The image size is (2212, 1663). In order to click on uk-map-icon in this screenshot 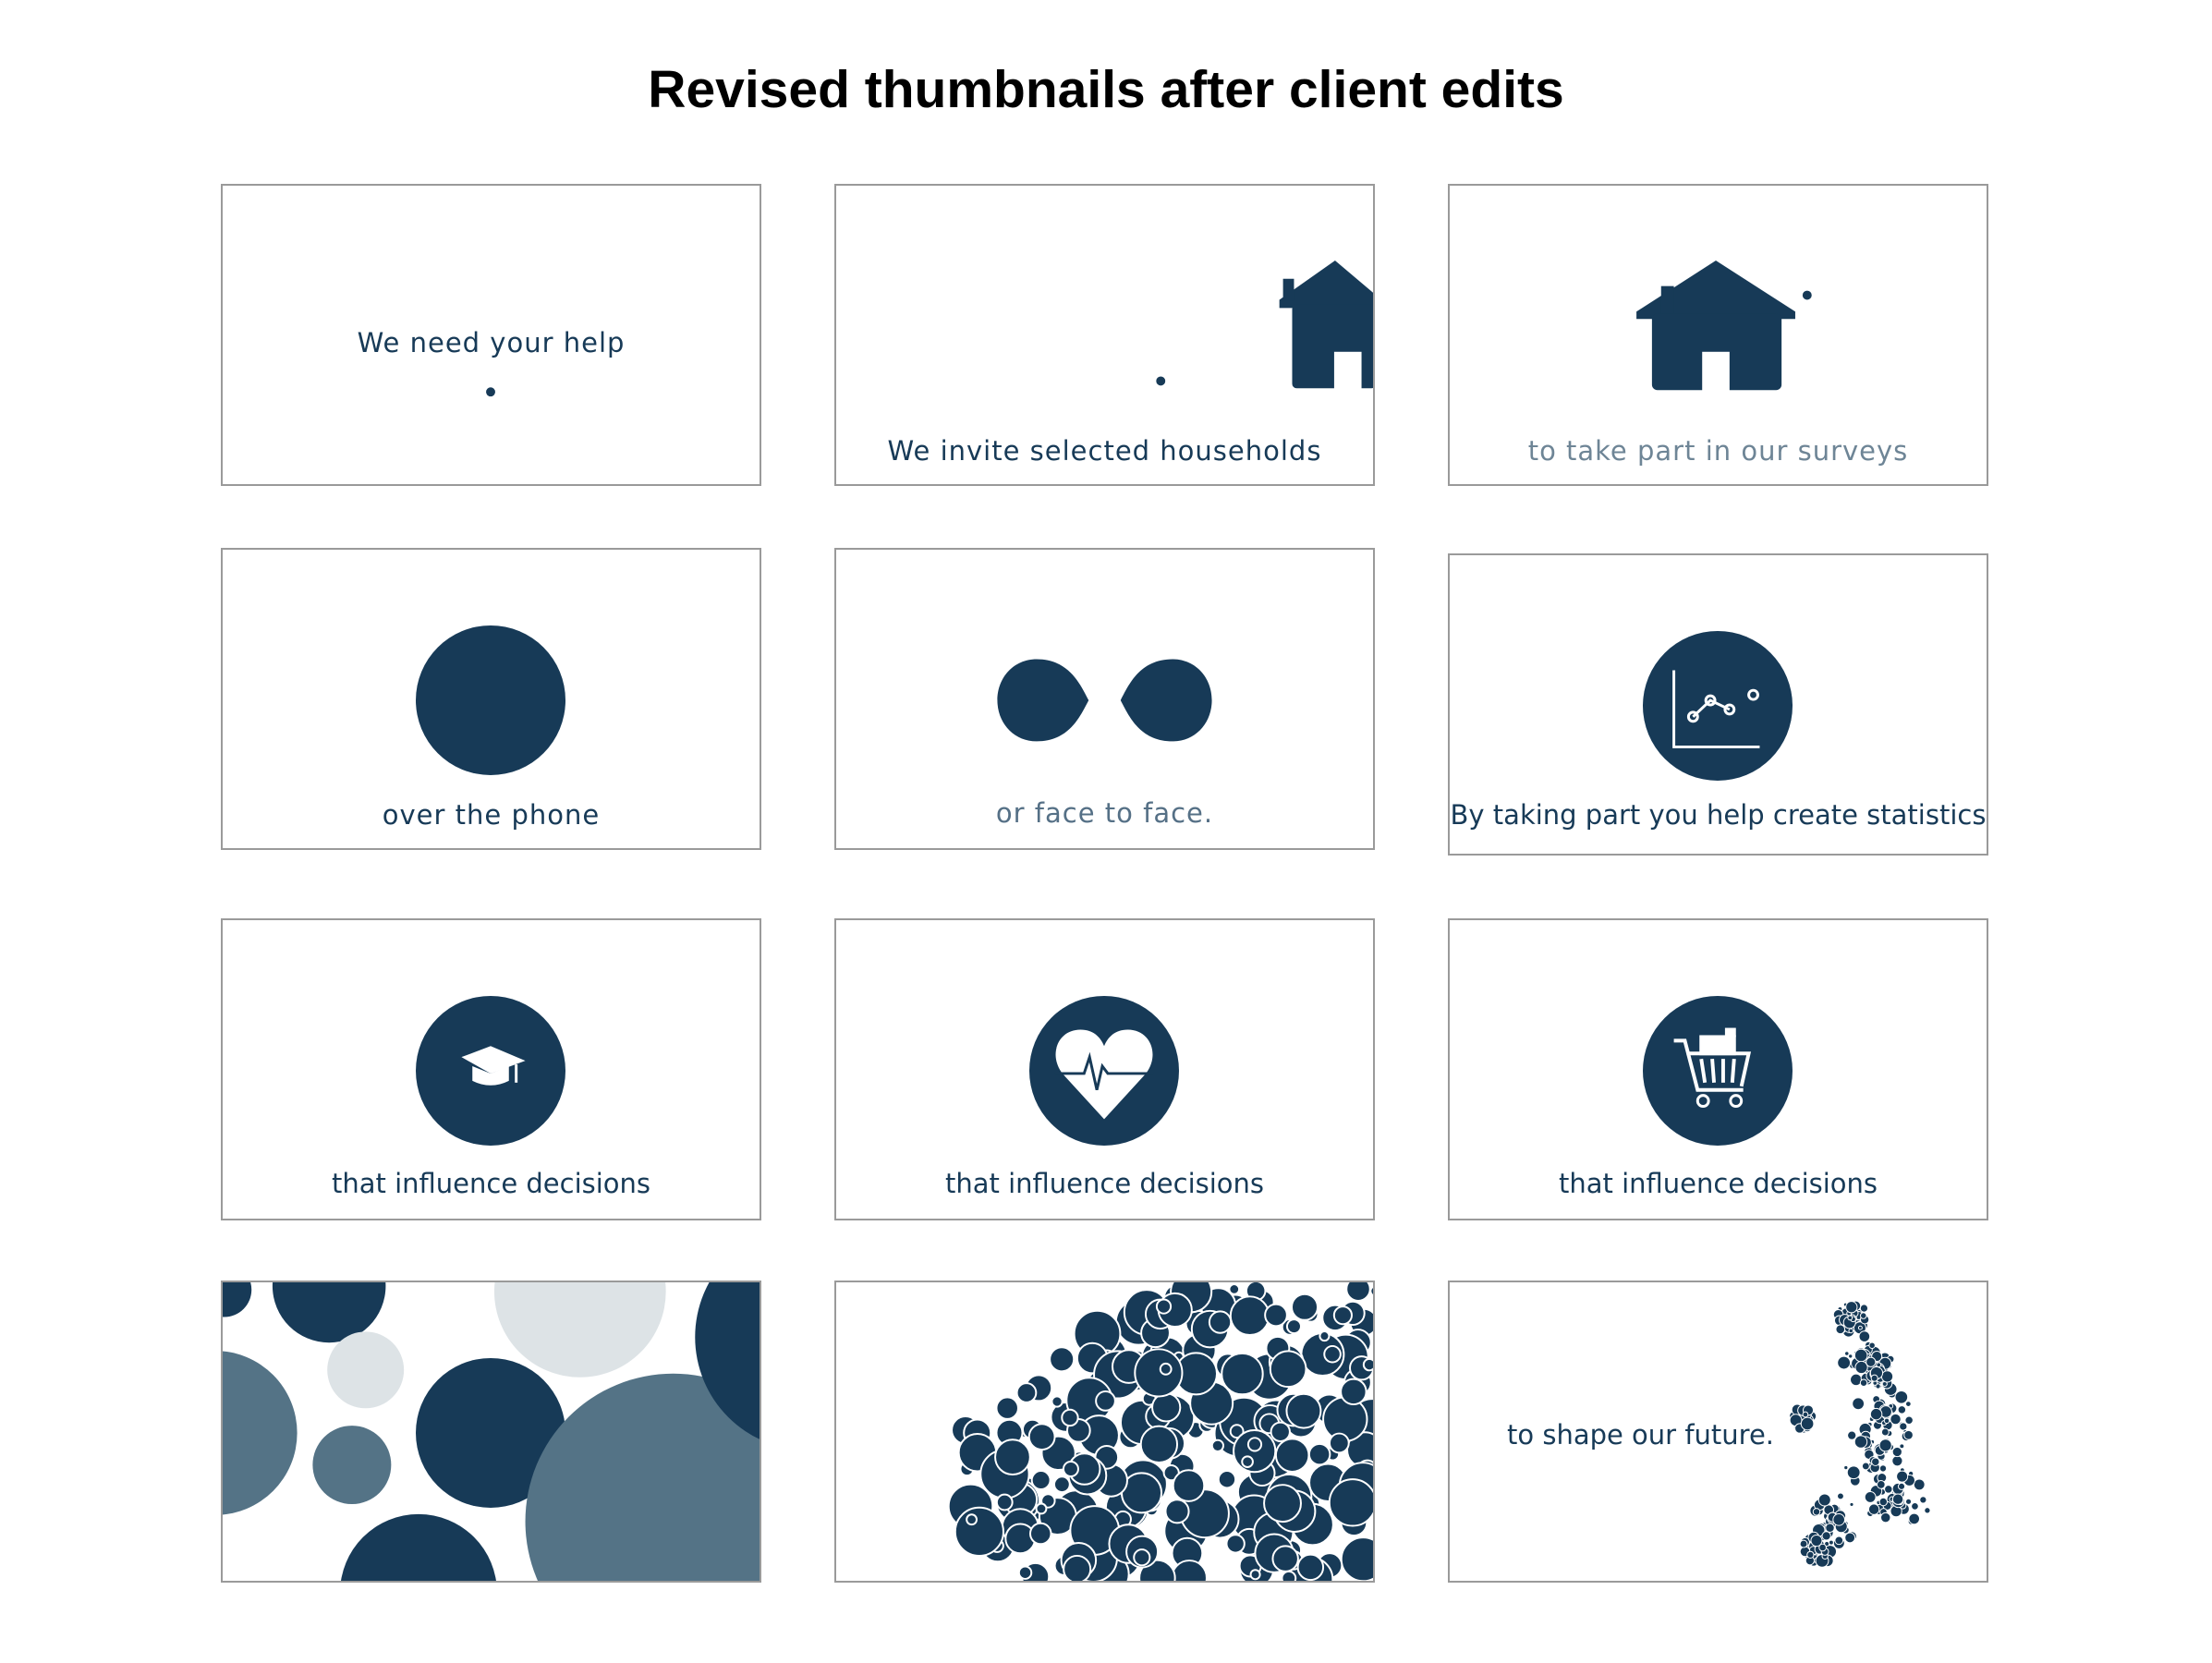, I will do `click(1860, 1434)`.